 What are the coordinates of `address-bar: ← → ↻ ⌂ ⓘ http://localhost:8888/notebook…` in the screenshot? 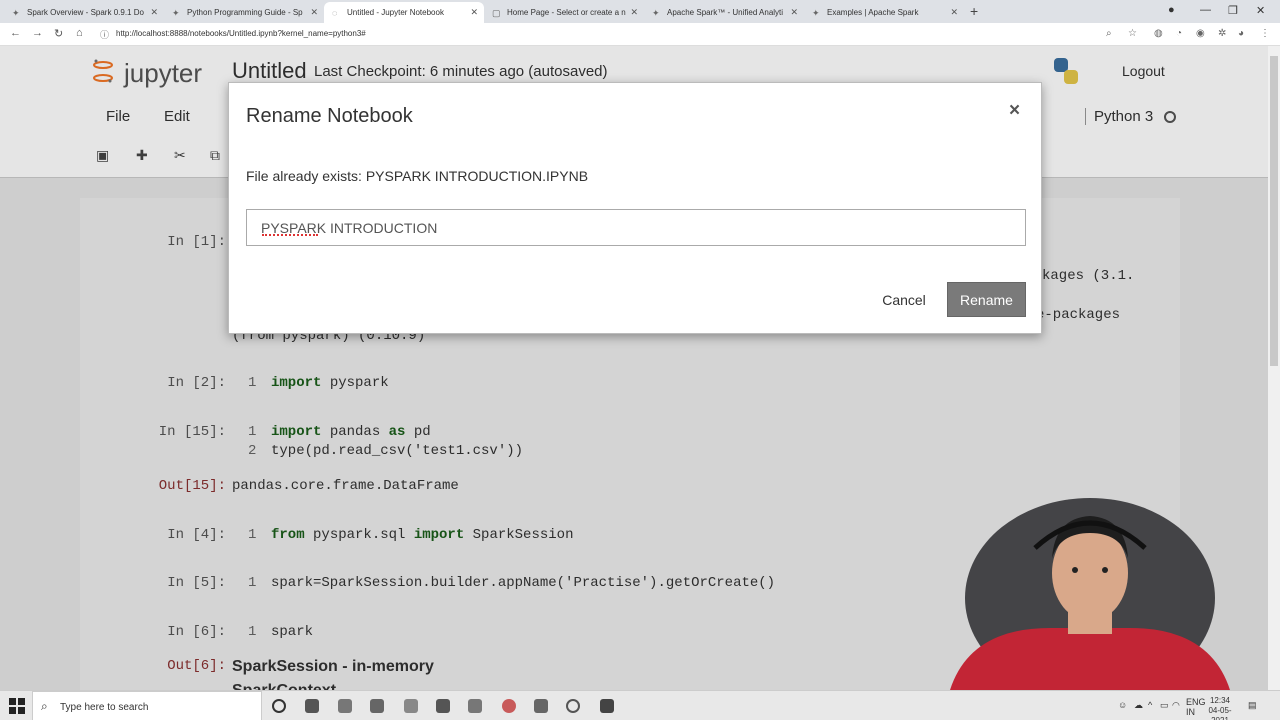 It's located at (640, 34).